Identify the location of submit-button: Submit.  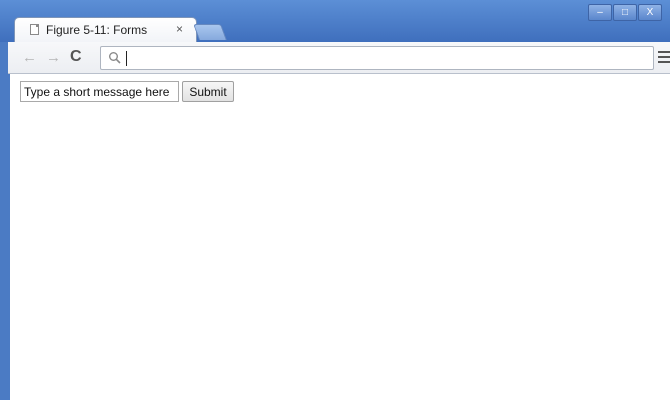
(208, 91).